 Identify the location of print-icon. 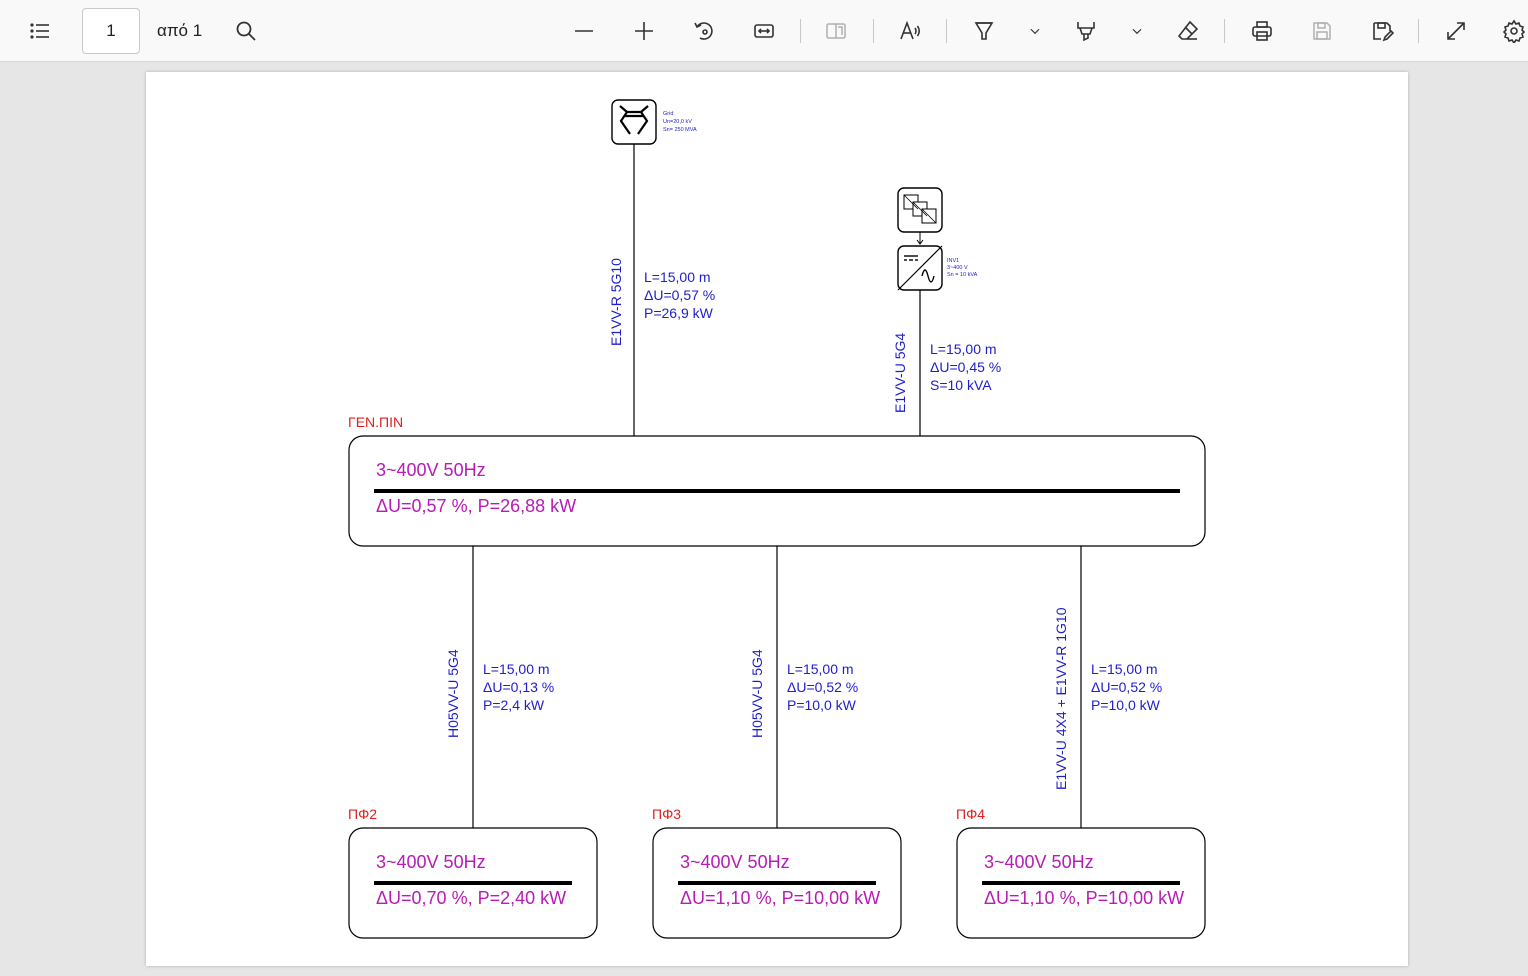
(1262, 31).